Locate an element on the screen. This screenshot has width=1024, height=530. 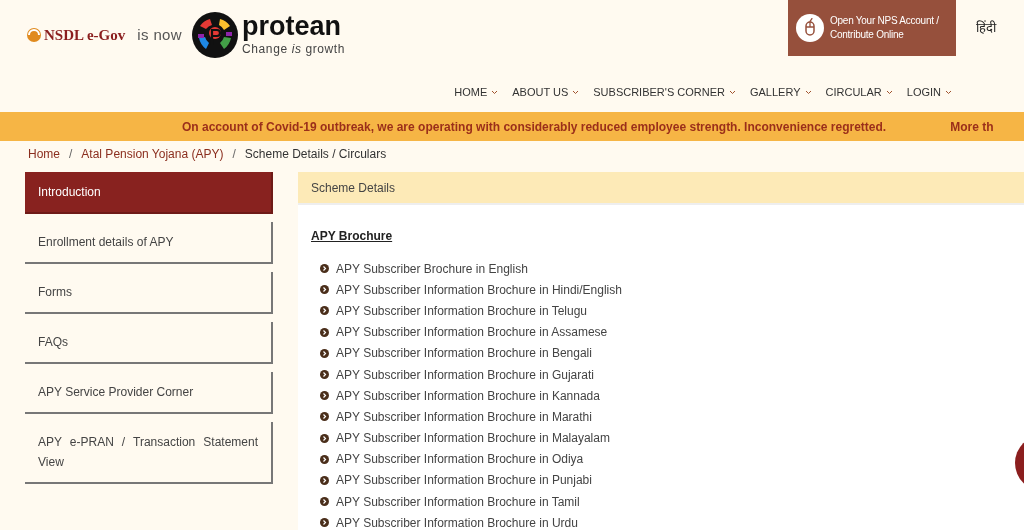
breadcrumb-current: Scheme Details / Circulars is located at coordinates (315, 154).